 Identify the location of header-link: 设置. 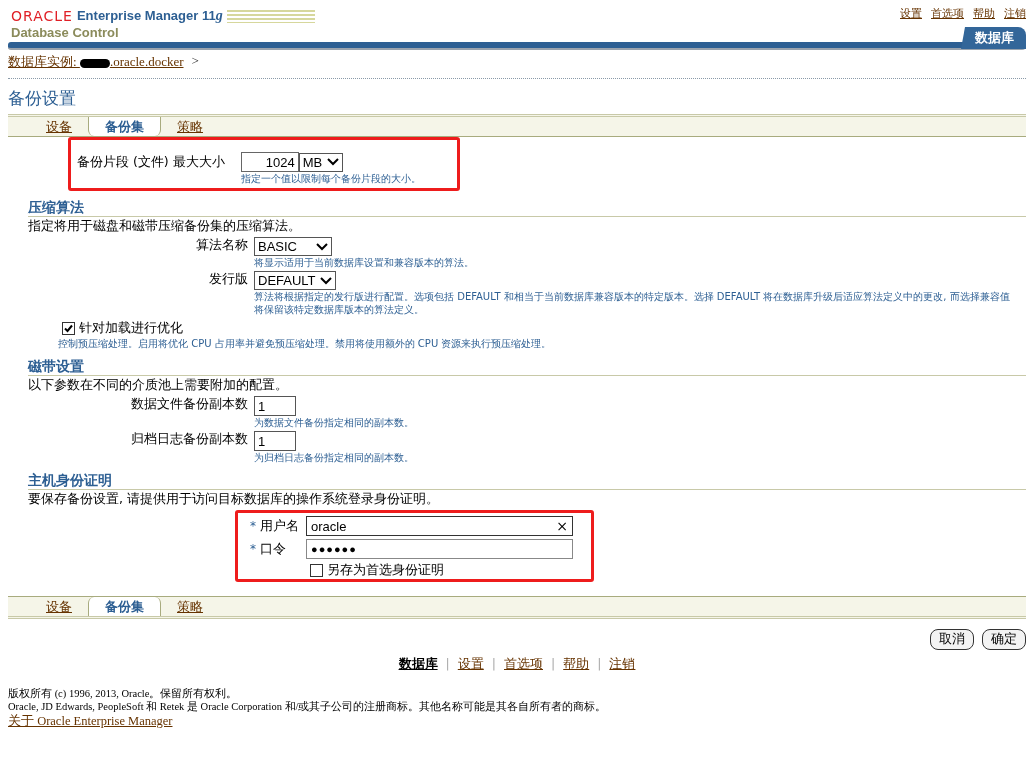
(911, 13).